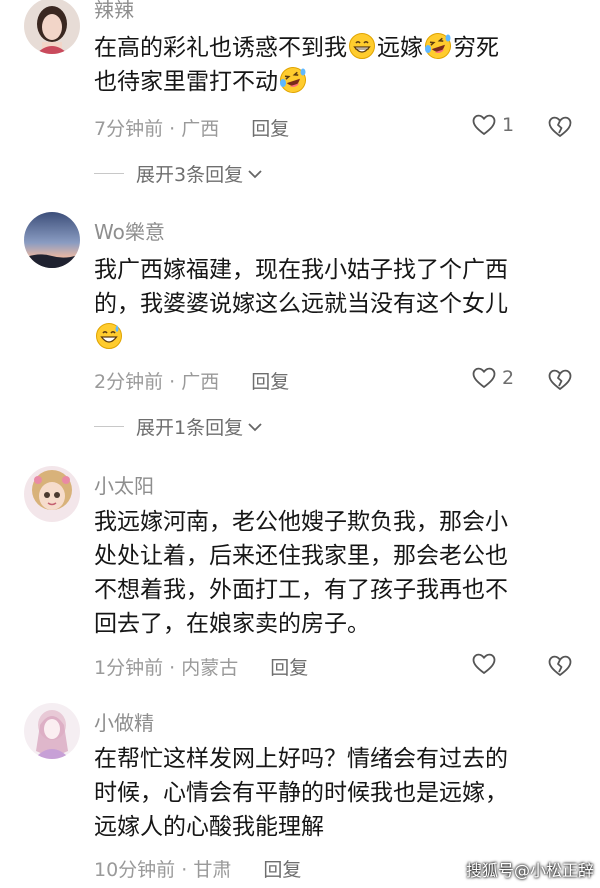 Image resolution: width=600 pixels, height=888 pixels. What do you see at coordinates (129, 230) in the screenshot?
I see `username: Wo樂意` at bounding box center [129, 230].